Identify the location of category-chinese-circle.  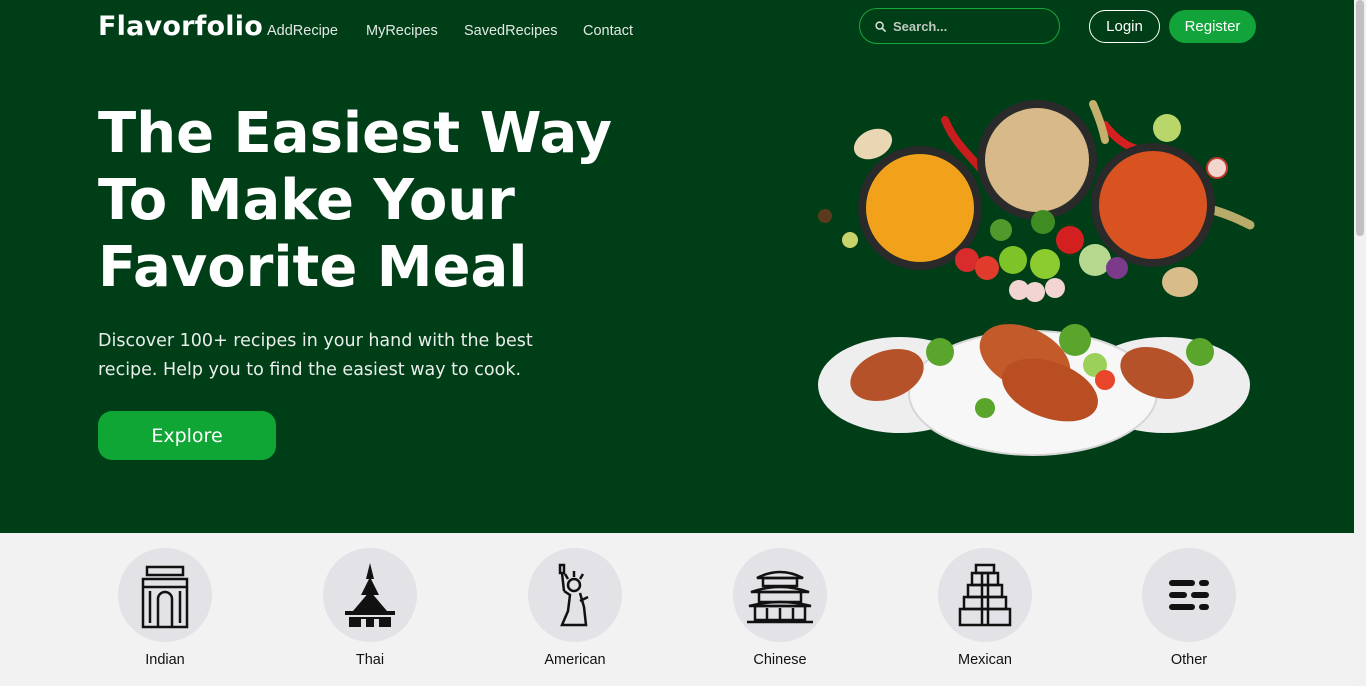
(780, 595).